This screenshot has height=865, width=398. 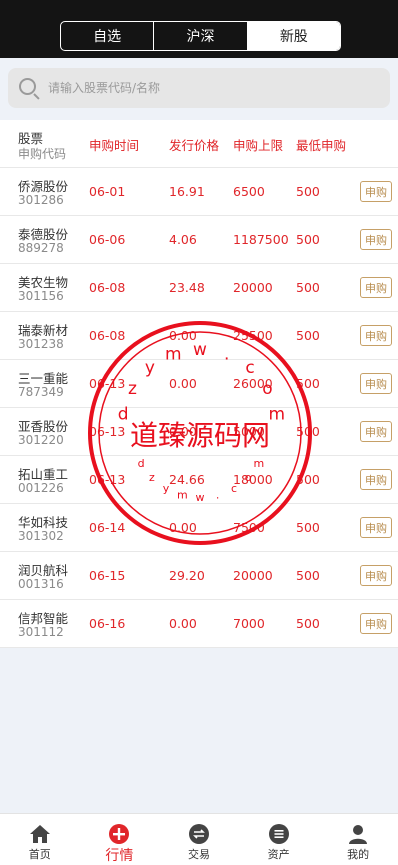 I want to click on table-header: 股票 申购代码 申购时间 发行价格 申购上限 最低申购, so click(x=199, y=144).